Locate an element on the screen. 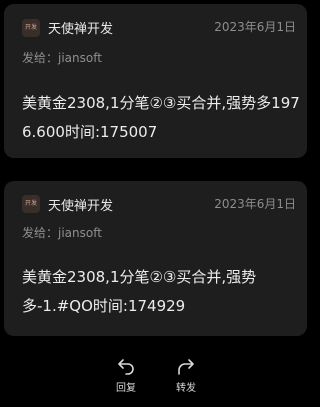 The height and width of the screenshot is (407, 320). reply-label: 回复 is located at coordinates (126, 388).